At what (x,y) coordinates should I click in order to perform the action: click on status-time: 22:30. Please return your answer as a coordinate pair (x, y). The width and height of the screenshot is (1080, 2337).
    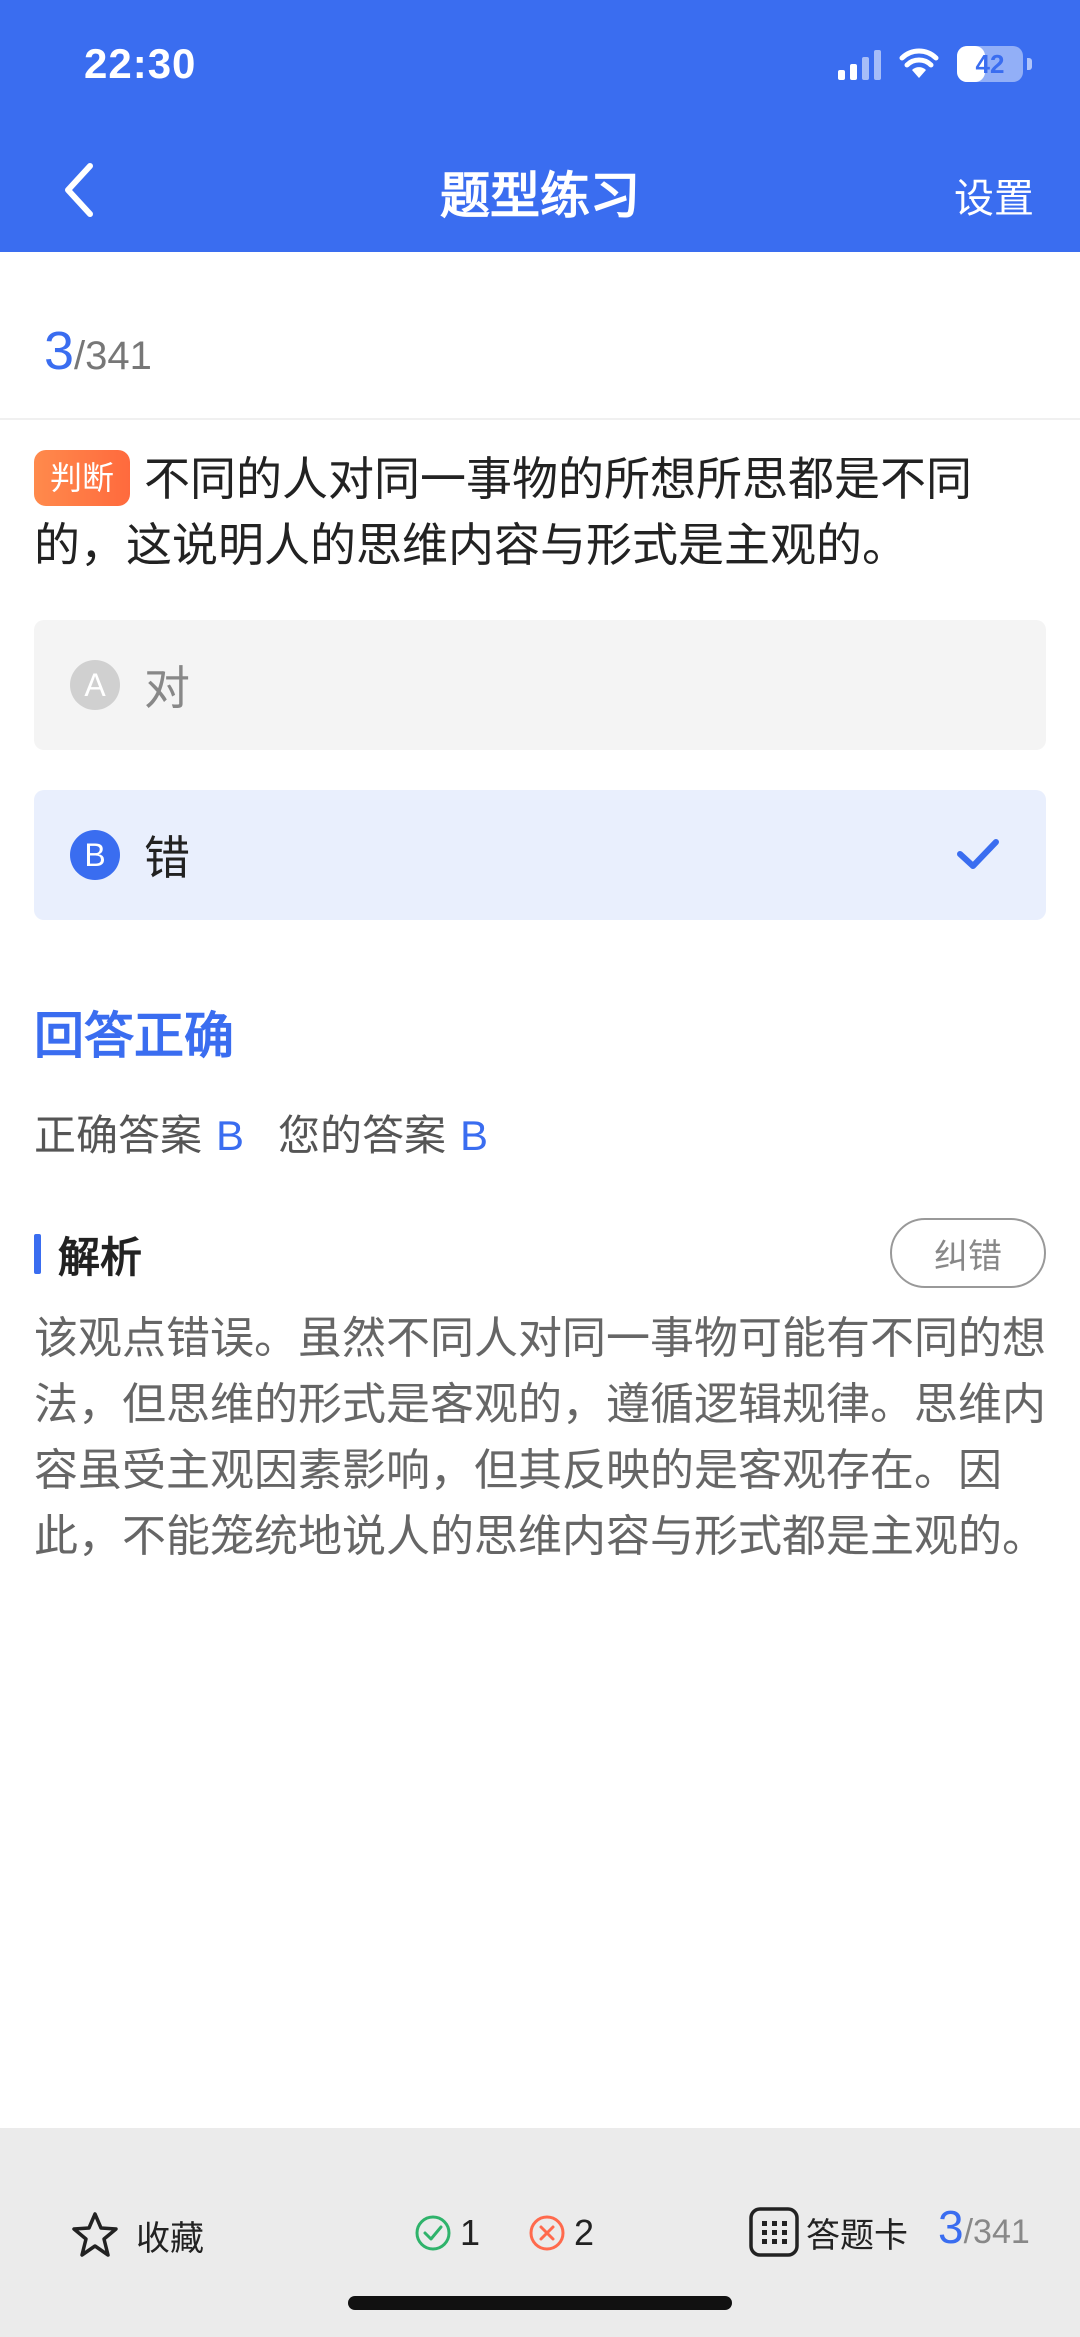
    Looking at the image, I should click on (140, 63).